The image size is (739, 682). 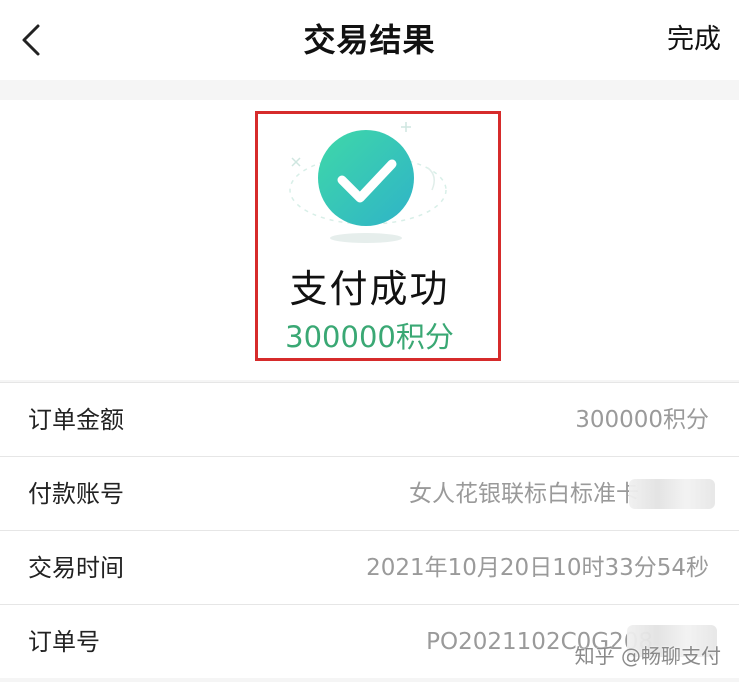 What do you see at coordinates (537, 568) in the screenshot?
I see `detail-value: 2021年10月20日10时33分54秒` at bounding box center [537, 568].